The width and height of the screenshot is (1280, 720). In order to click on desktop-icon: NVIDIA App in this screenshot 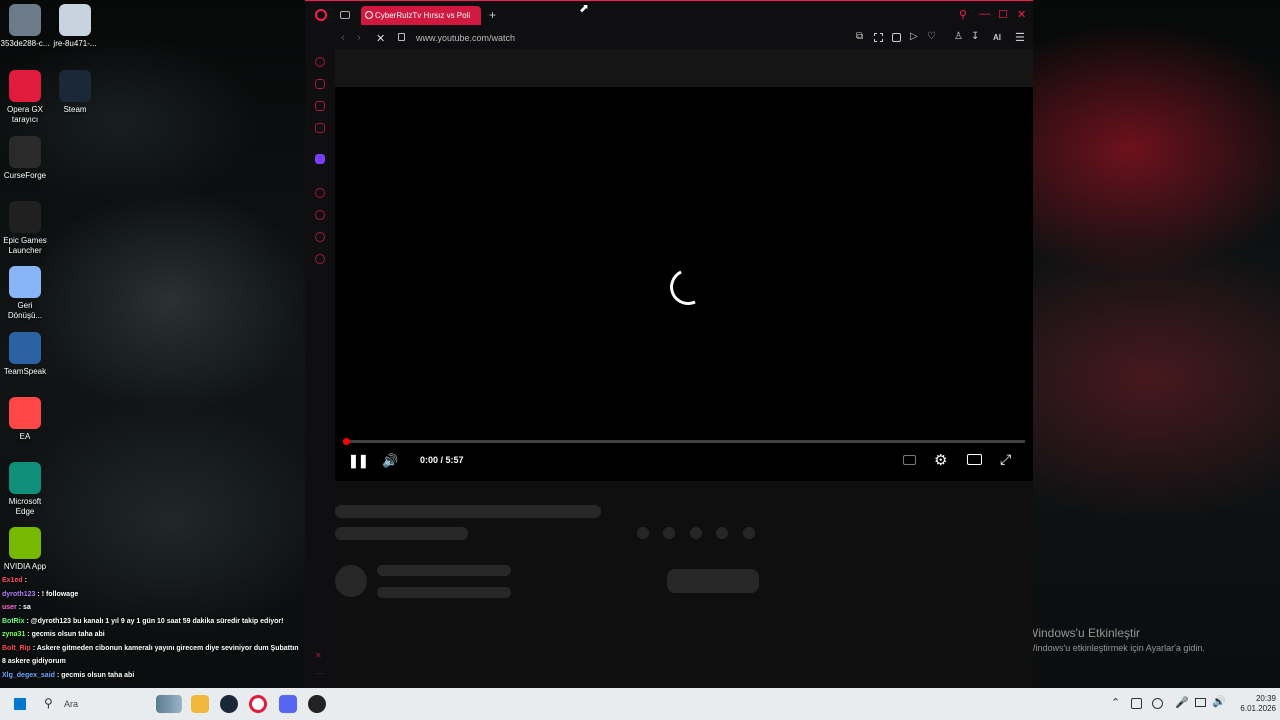, I will do `click(25, 549)`.